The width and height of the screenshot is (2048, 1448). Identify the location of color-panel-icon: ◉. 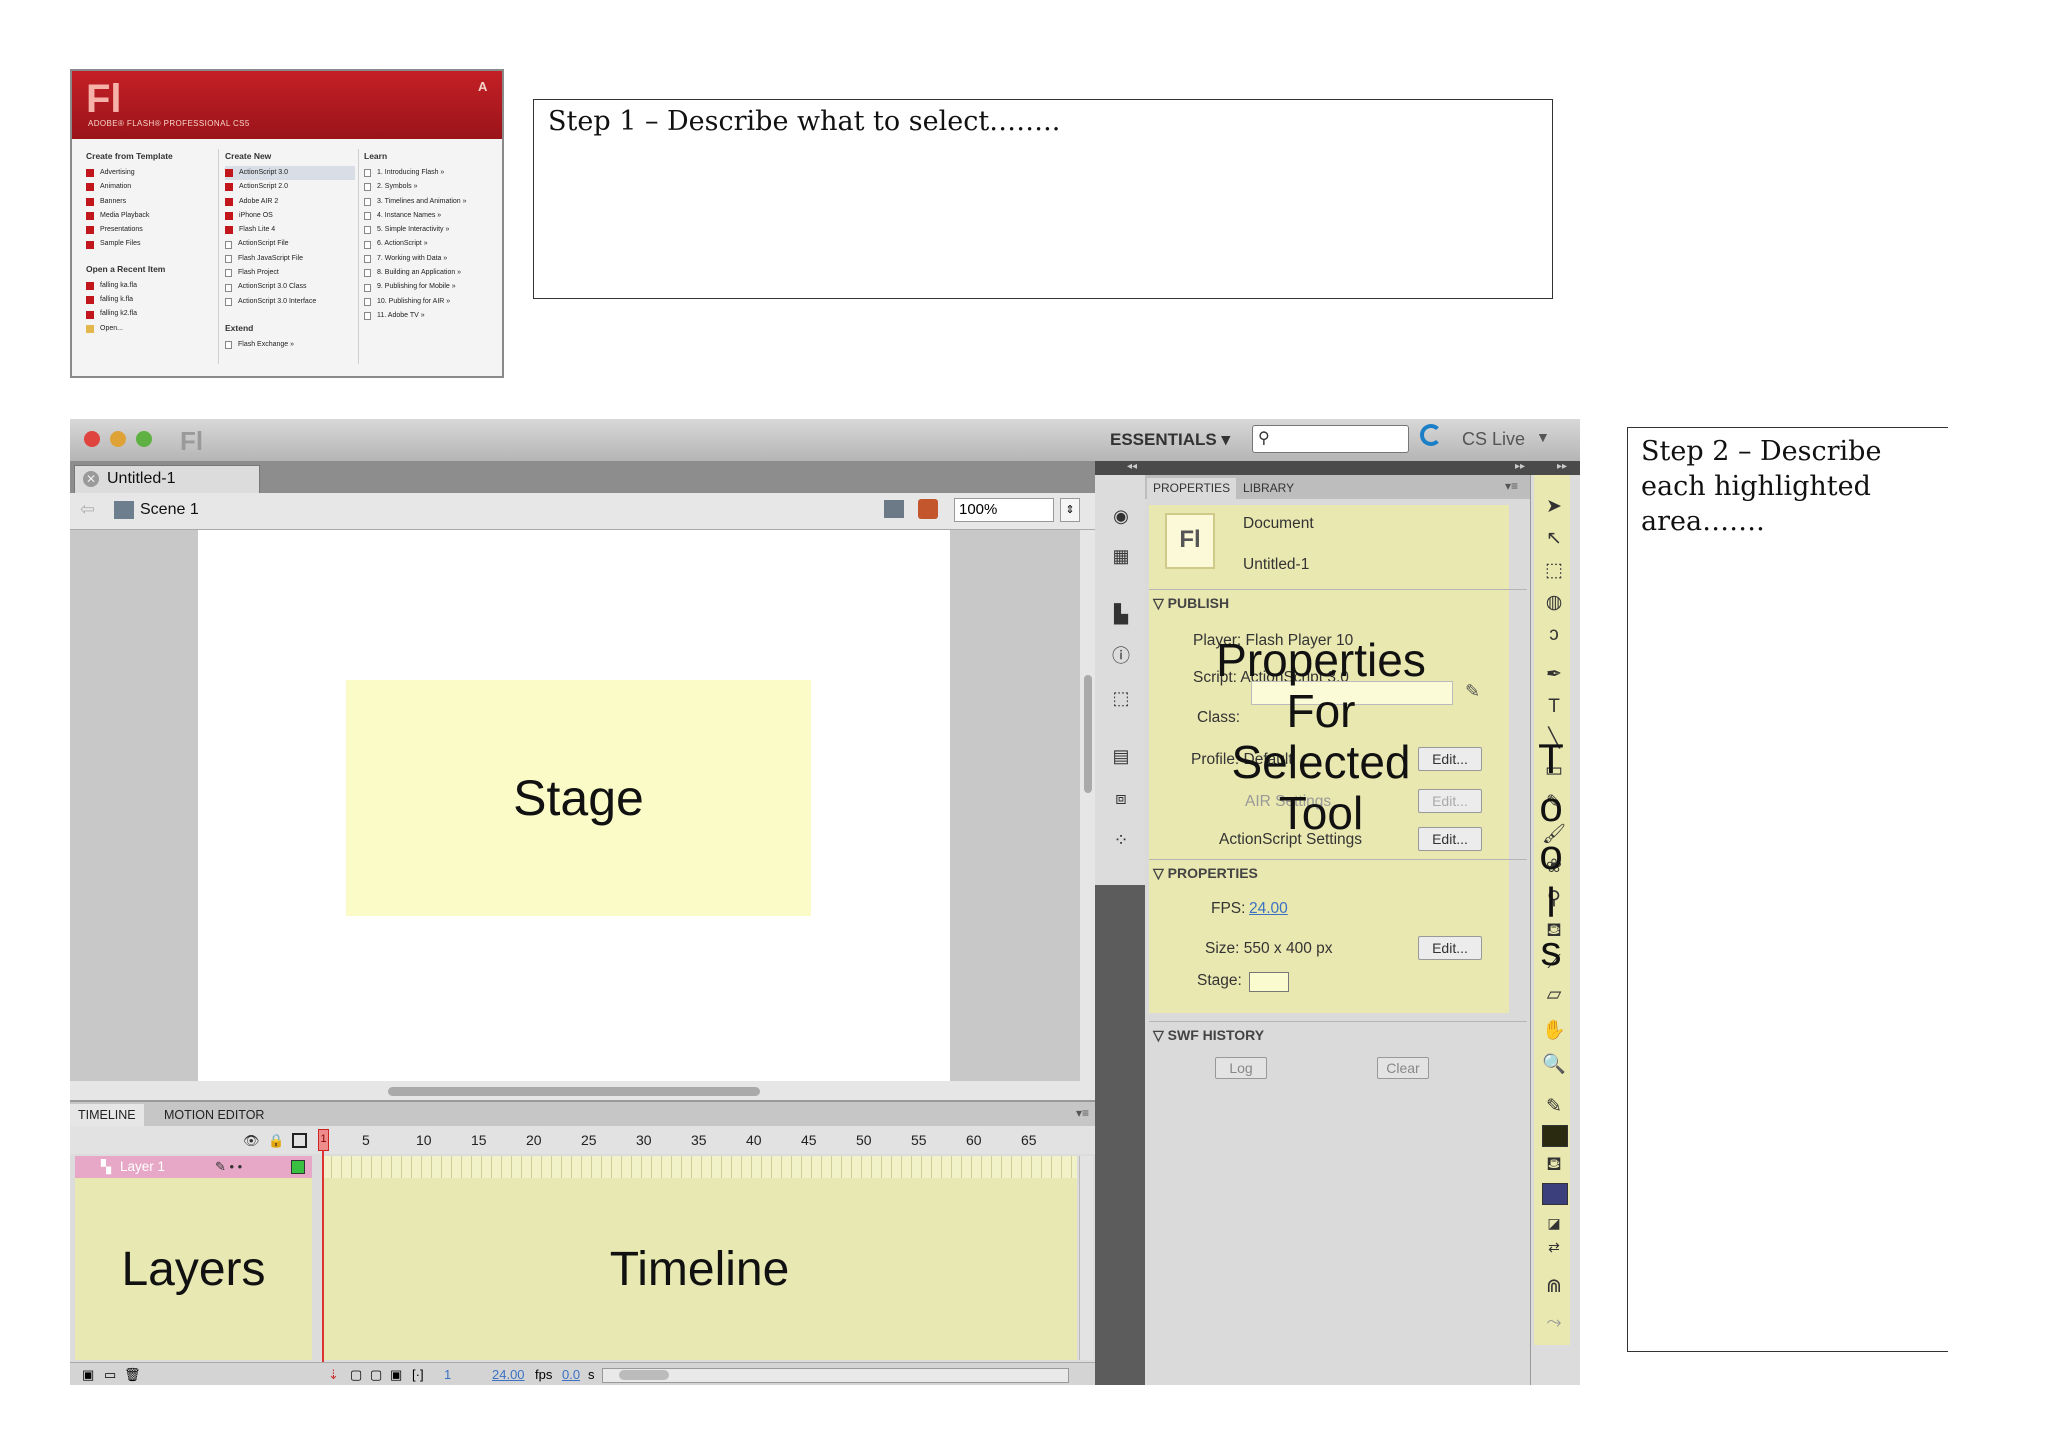
(1121, 516).